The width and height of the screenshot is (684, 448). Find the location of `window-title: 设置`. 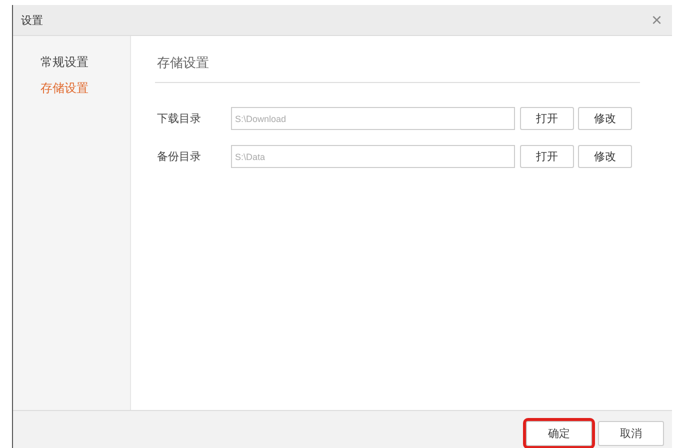

window-title: 设置 is located at coordinates (32, 20).